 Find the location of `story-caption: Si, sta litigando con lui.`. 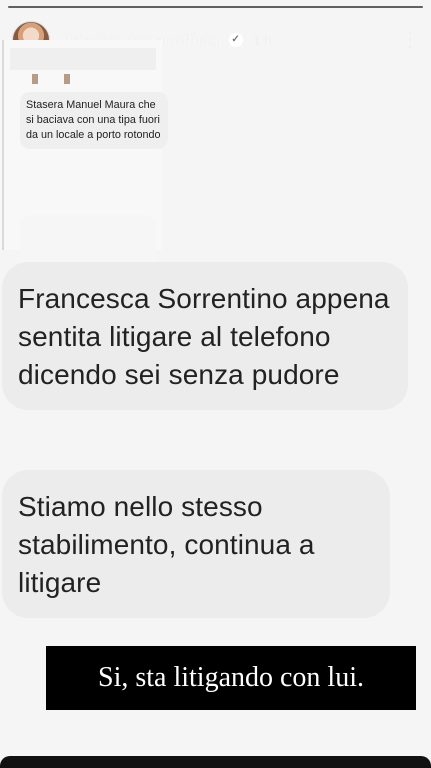

story-caption: Si, sta litigando con lui. is located at coordinates (231, 678).